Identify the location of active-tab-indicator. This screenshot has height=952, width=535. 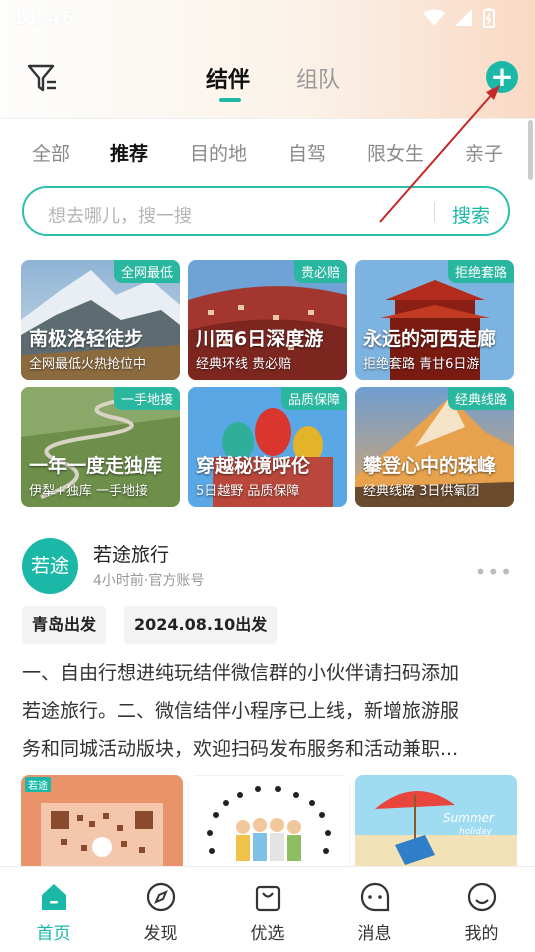
(230, 100).